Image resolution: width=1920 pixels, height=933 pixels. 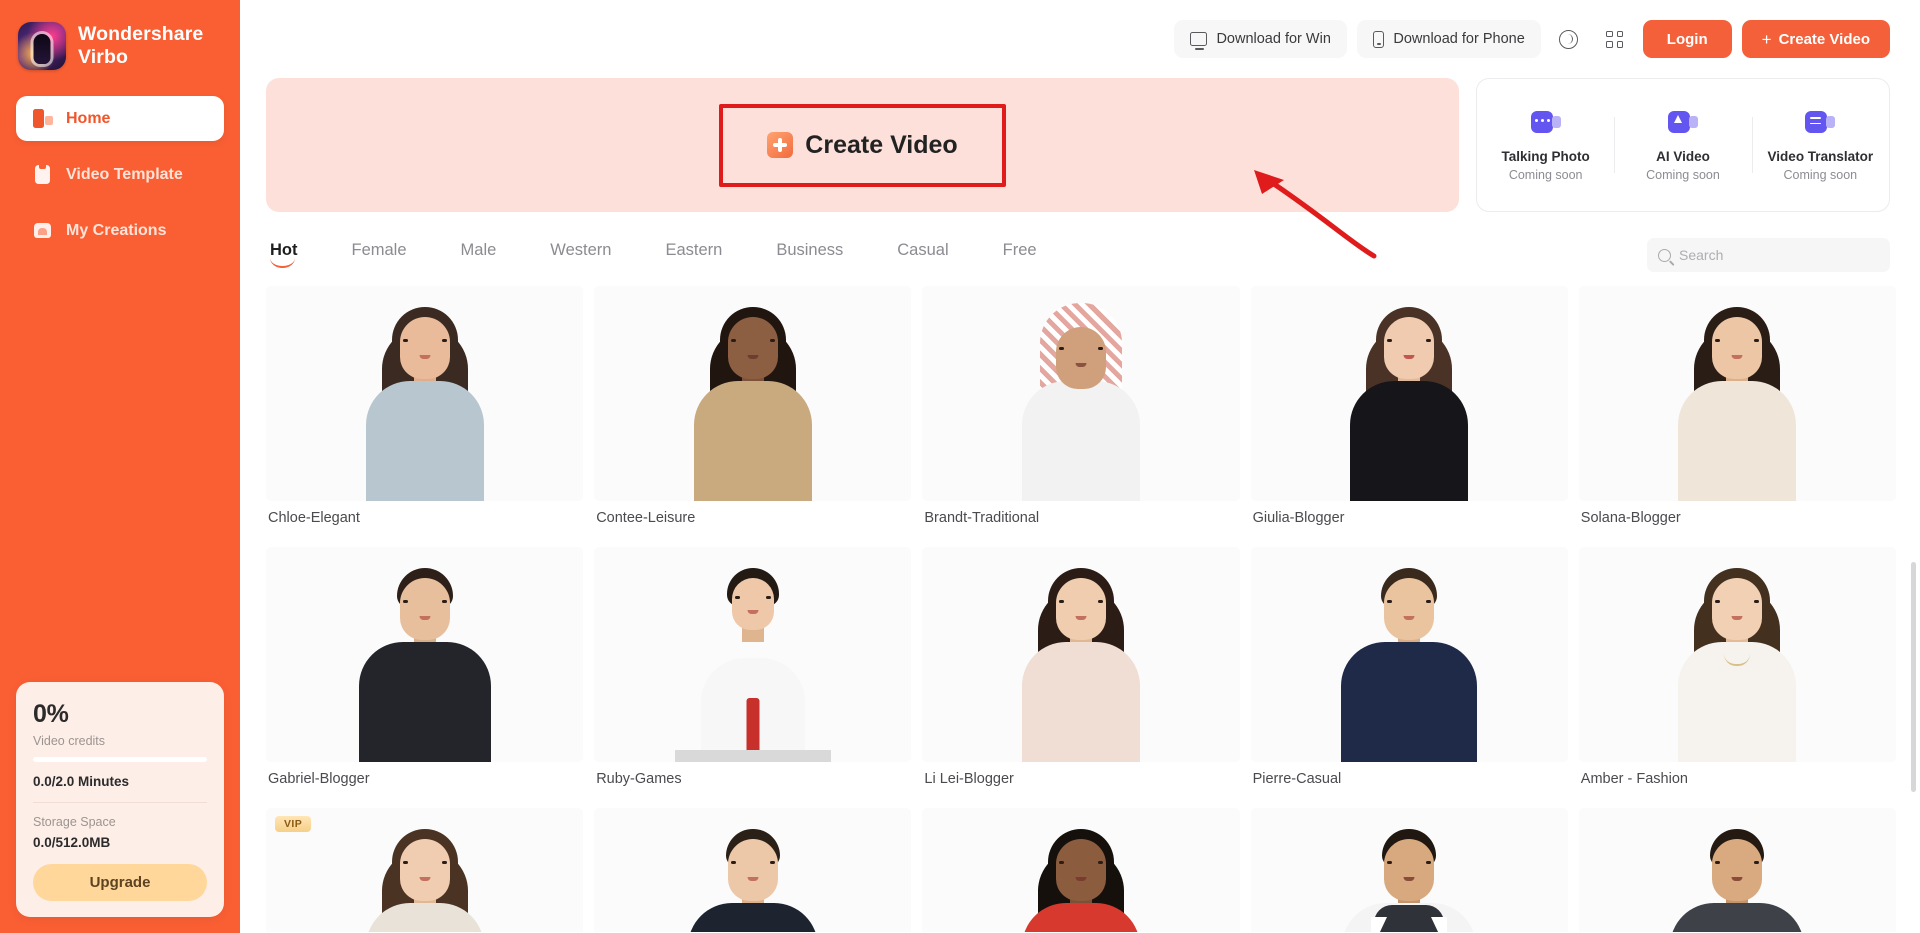 What do you see at coordinates (1683, 156) in the screenshot?
I see `feature-name-ai-video: AI Video` at bounding box center [1683, 156].